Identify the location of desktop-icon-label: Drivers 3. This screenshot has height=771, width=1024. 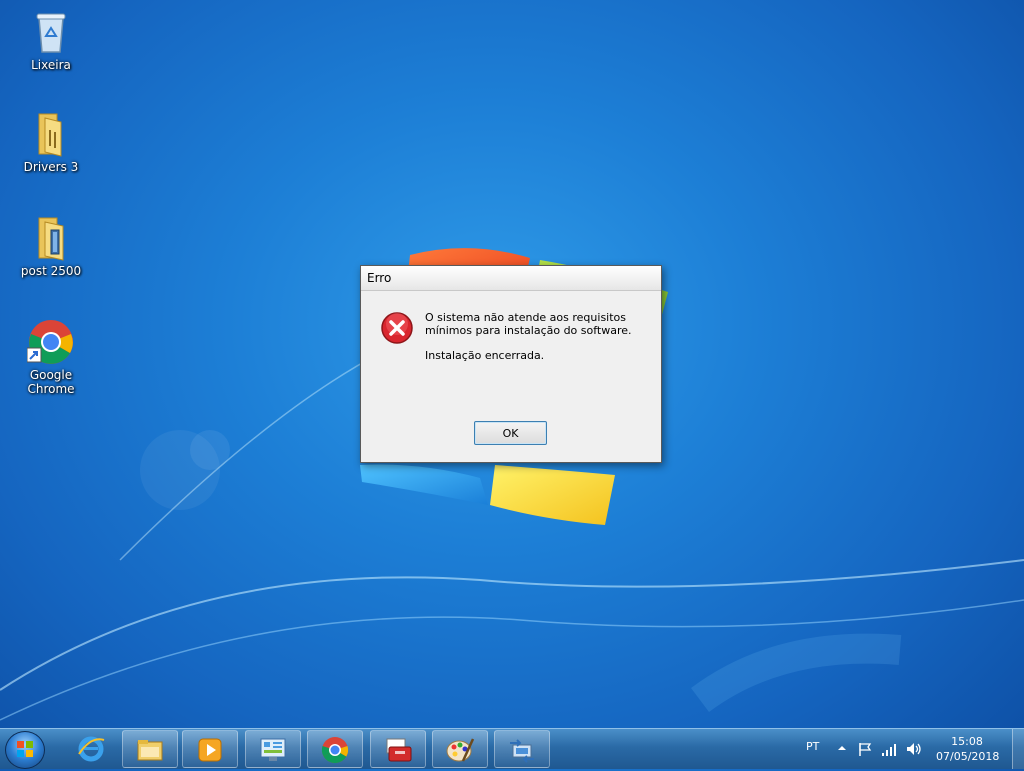
(51, 167).